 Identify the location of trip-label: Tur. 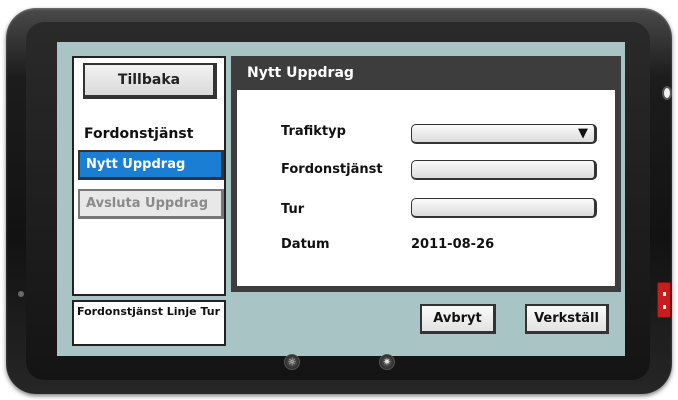
(293, 209).